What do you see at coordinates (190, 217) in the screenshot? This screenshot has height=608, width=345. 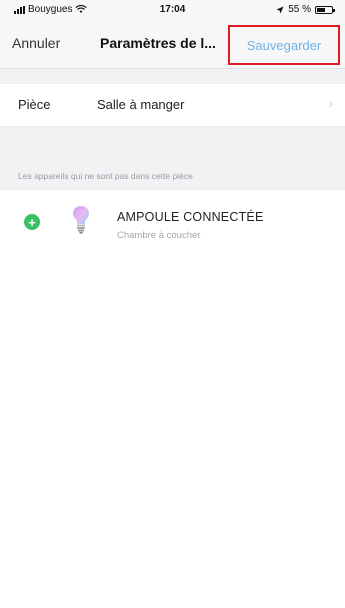 I see `device-name: AMPOULE CONNECTÉE` at bounding box center [190, 217].